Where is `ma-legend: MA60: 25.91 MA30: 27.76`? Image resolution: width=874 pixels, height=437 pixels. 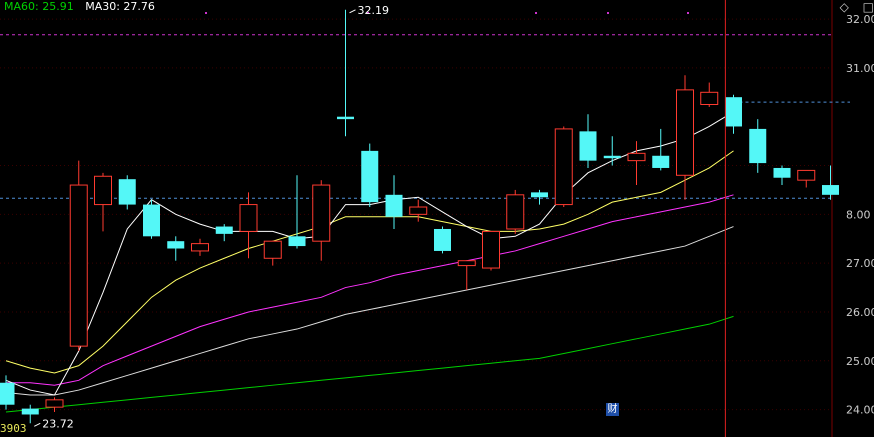 ma-legend: MA60: 25.91 MA30: 27.76 is located at coordinates (83, 6).